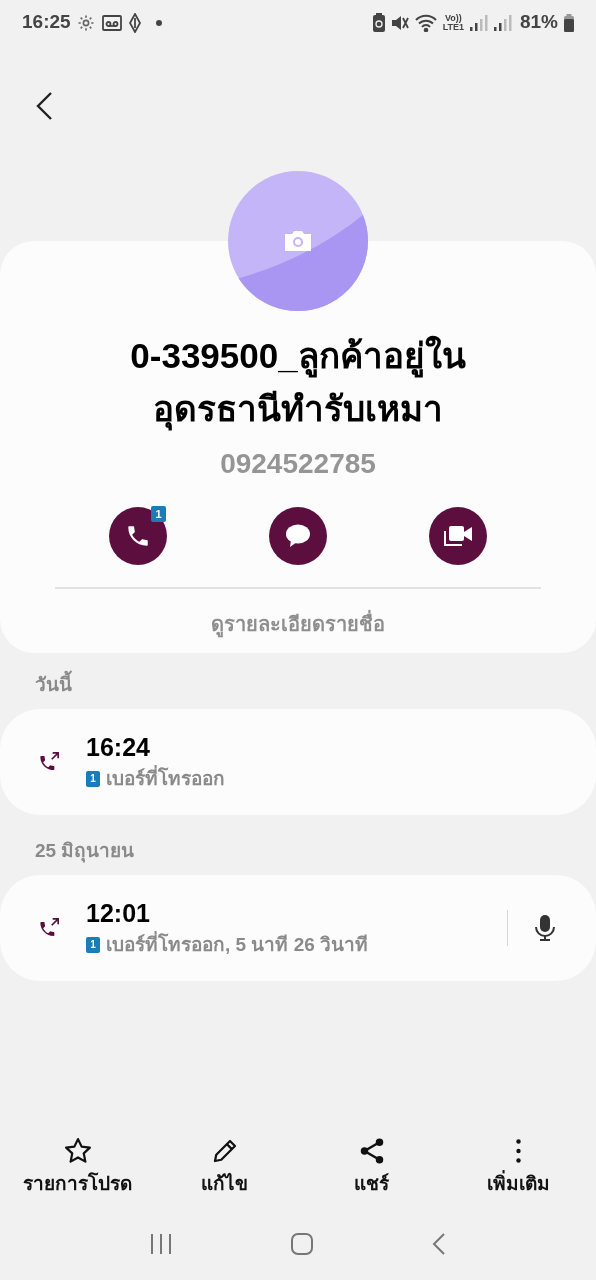 The image size is (596, 1280). I want to click on back-nav-button, so click(439, 1244).